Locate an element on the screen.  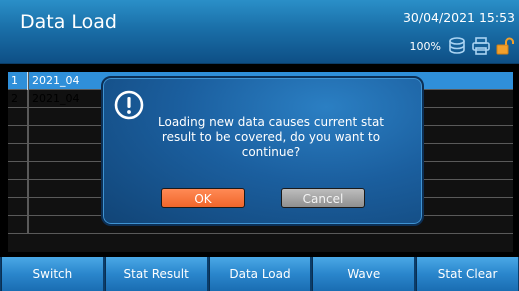
cancel-button: Cancel is located at coordinates (323, 198).